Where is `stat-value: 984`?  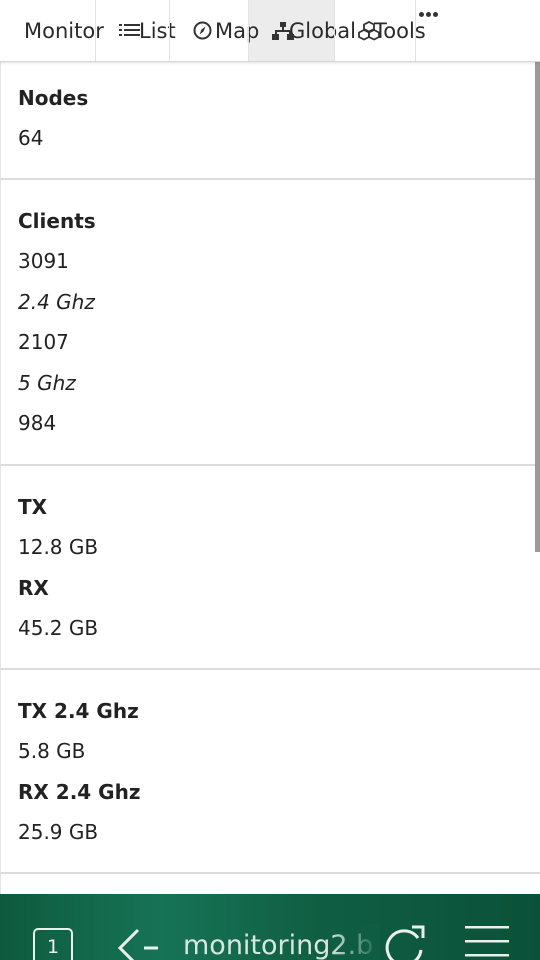 stat-value: 984 is located at coordinates (37, 423).